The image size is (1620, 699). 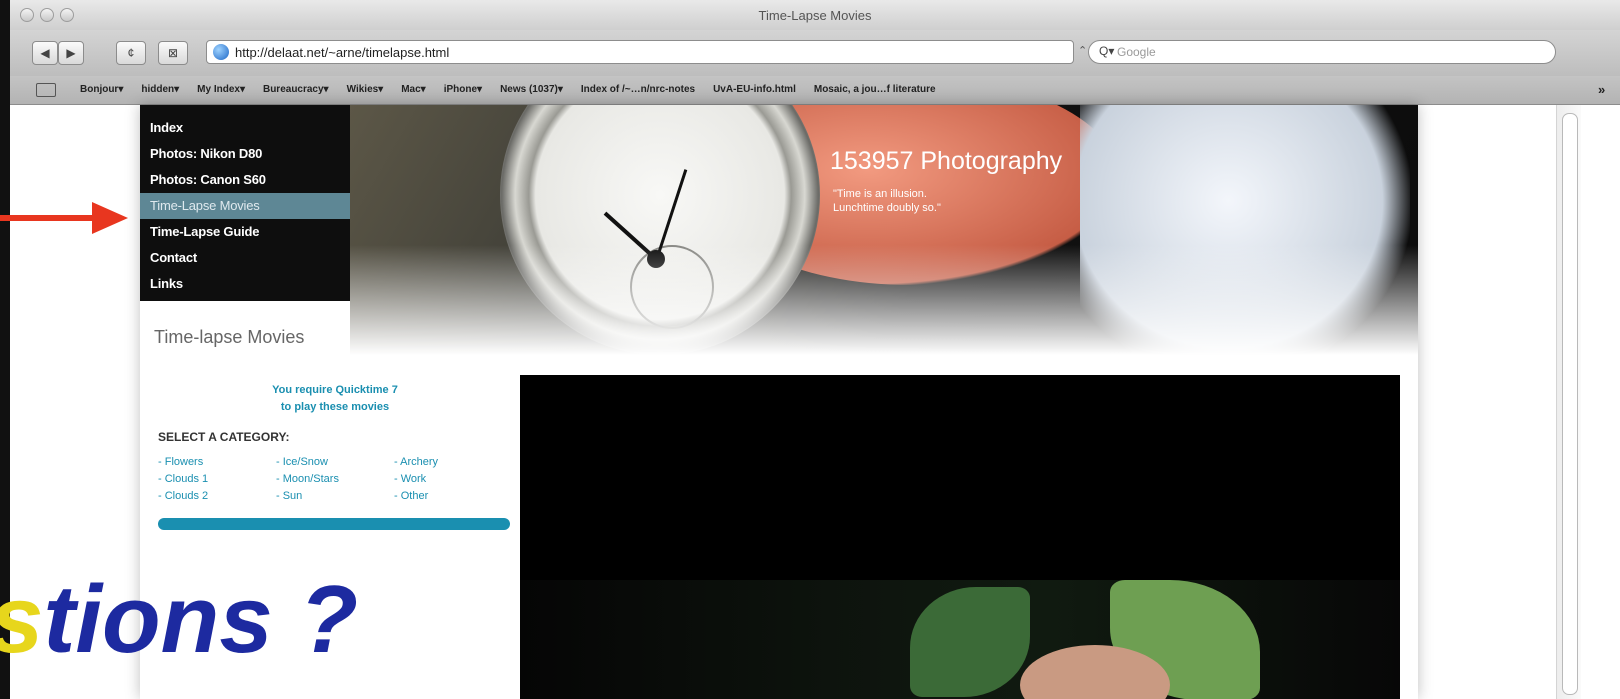 I want to click on search-field: Q▾ Google, so click(x=1322, y=52).